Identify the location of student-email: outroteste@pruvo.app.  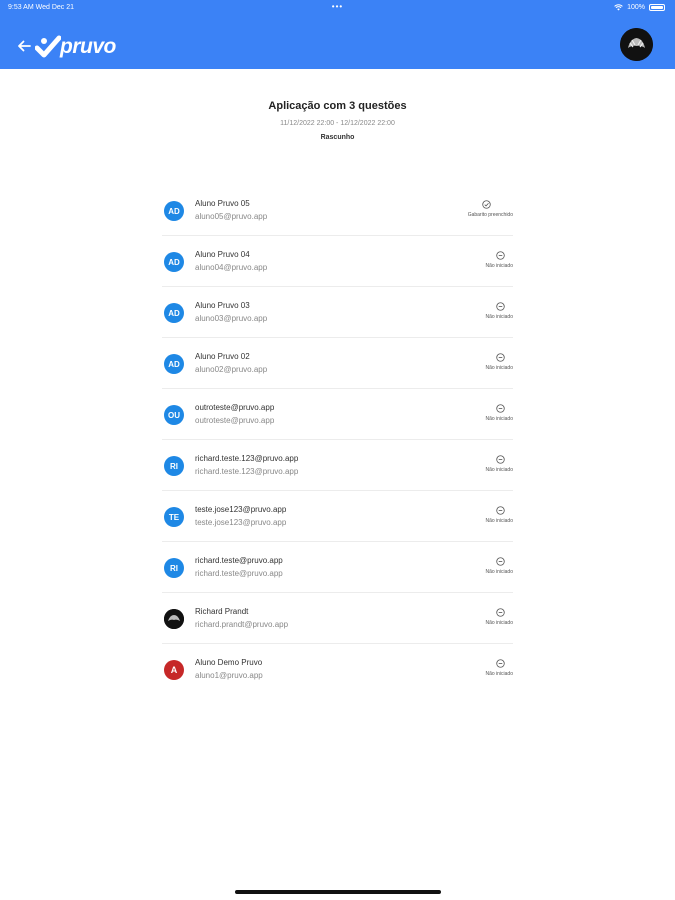
(235, 420).